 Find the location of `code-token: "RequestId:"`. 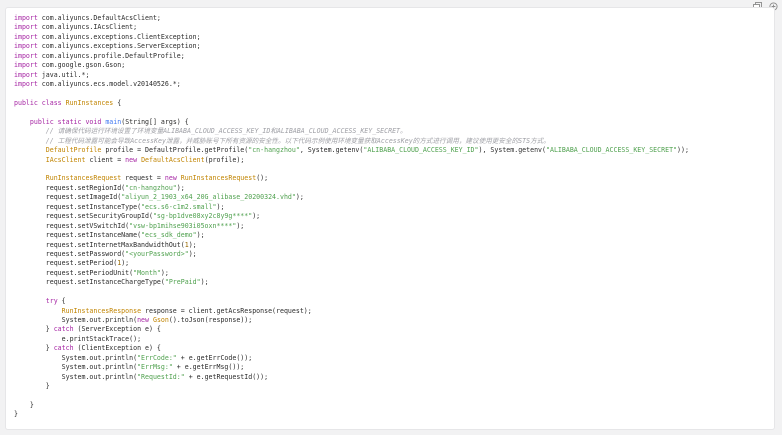

code-token: "RequestId:" is located at coordinates (161, 376).